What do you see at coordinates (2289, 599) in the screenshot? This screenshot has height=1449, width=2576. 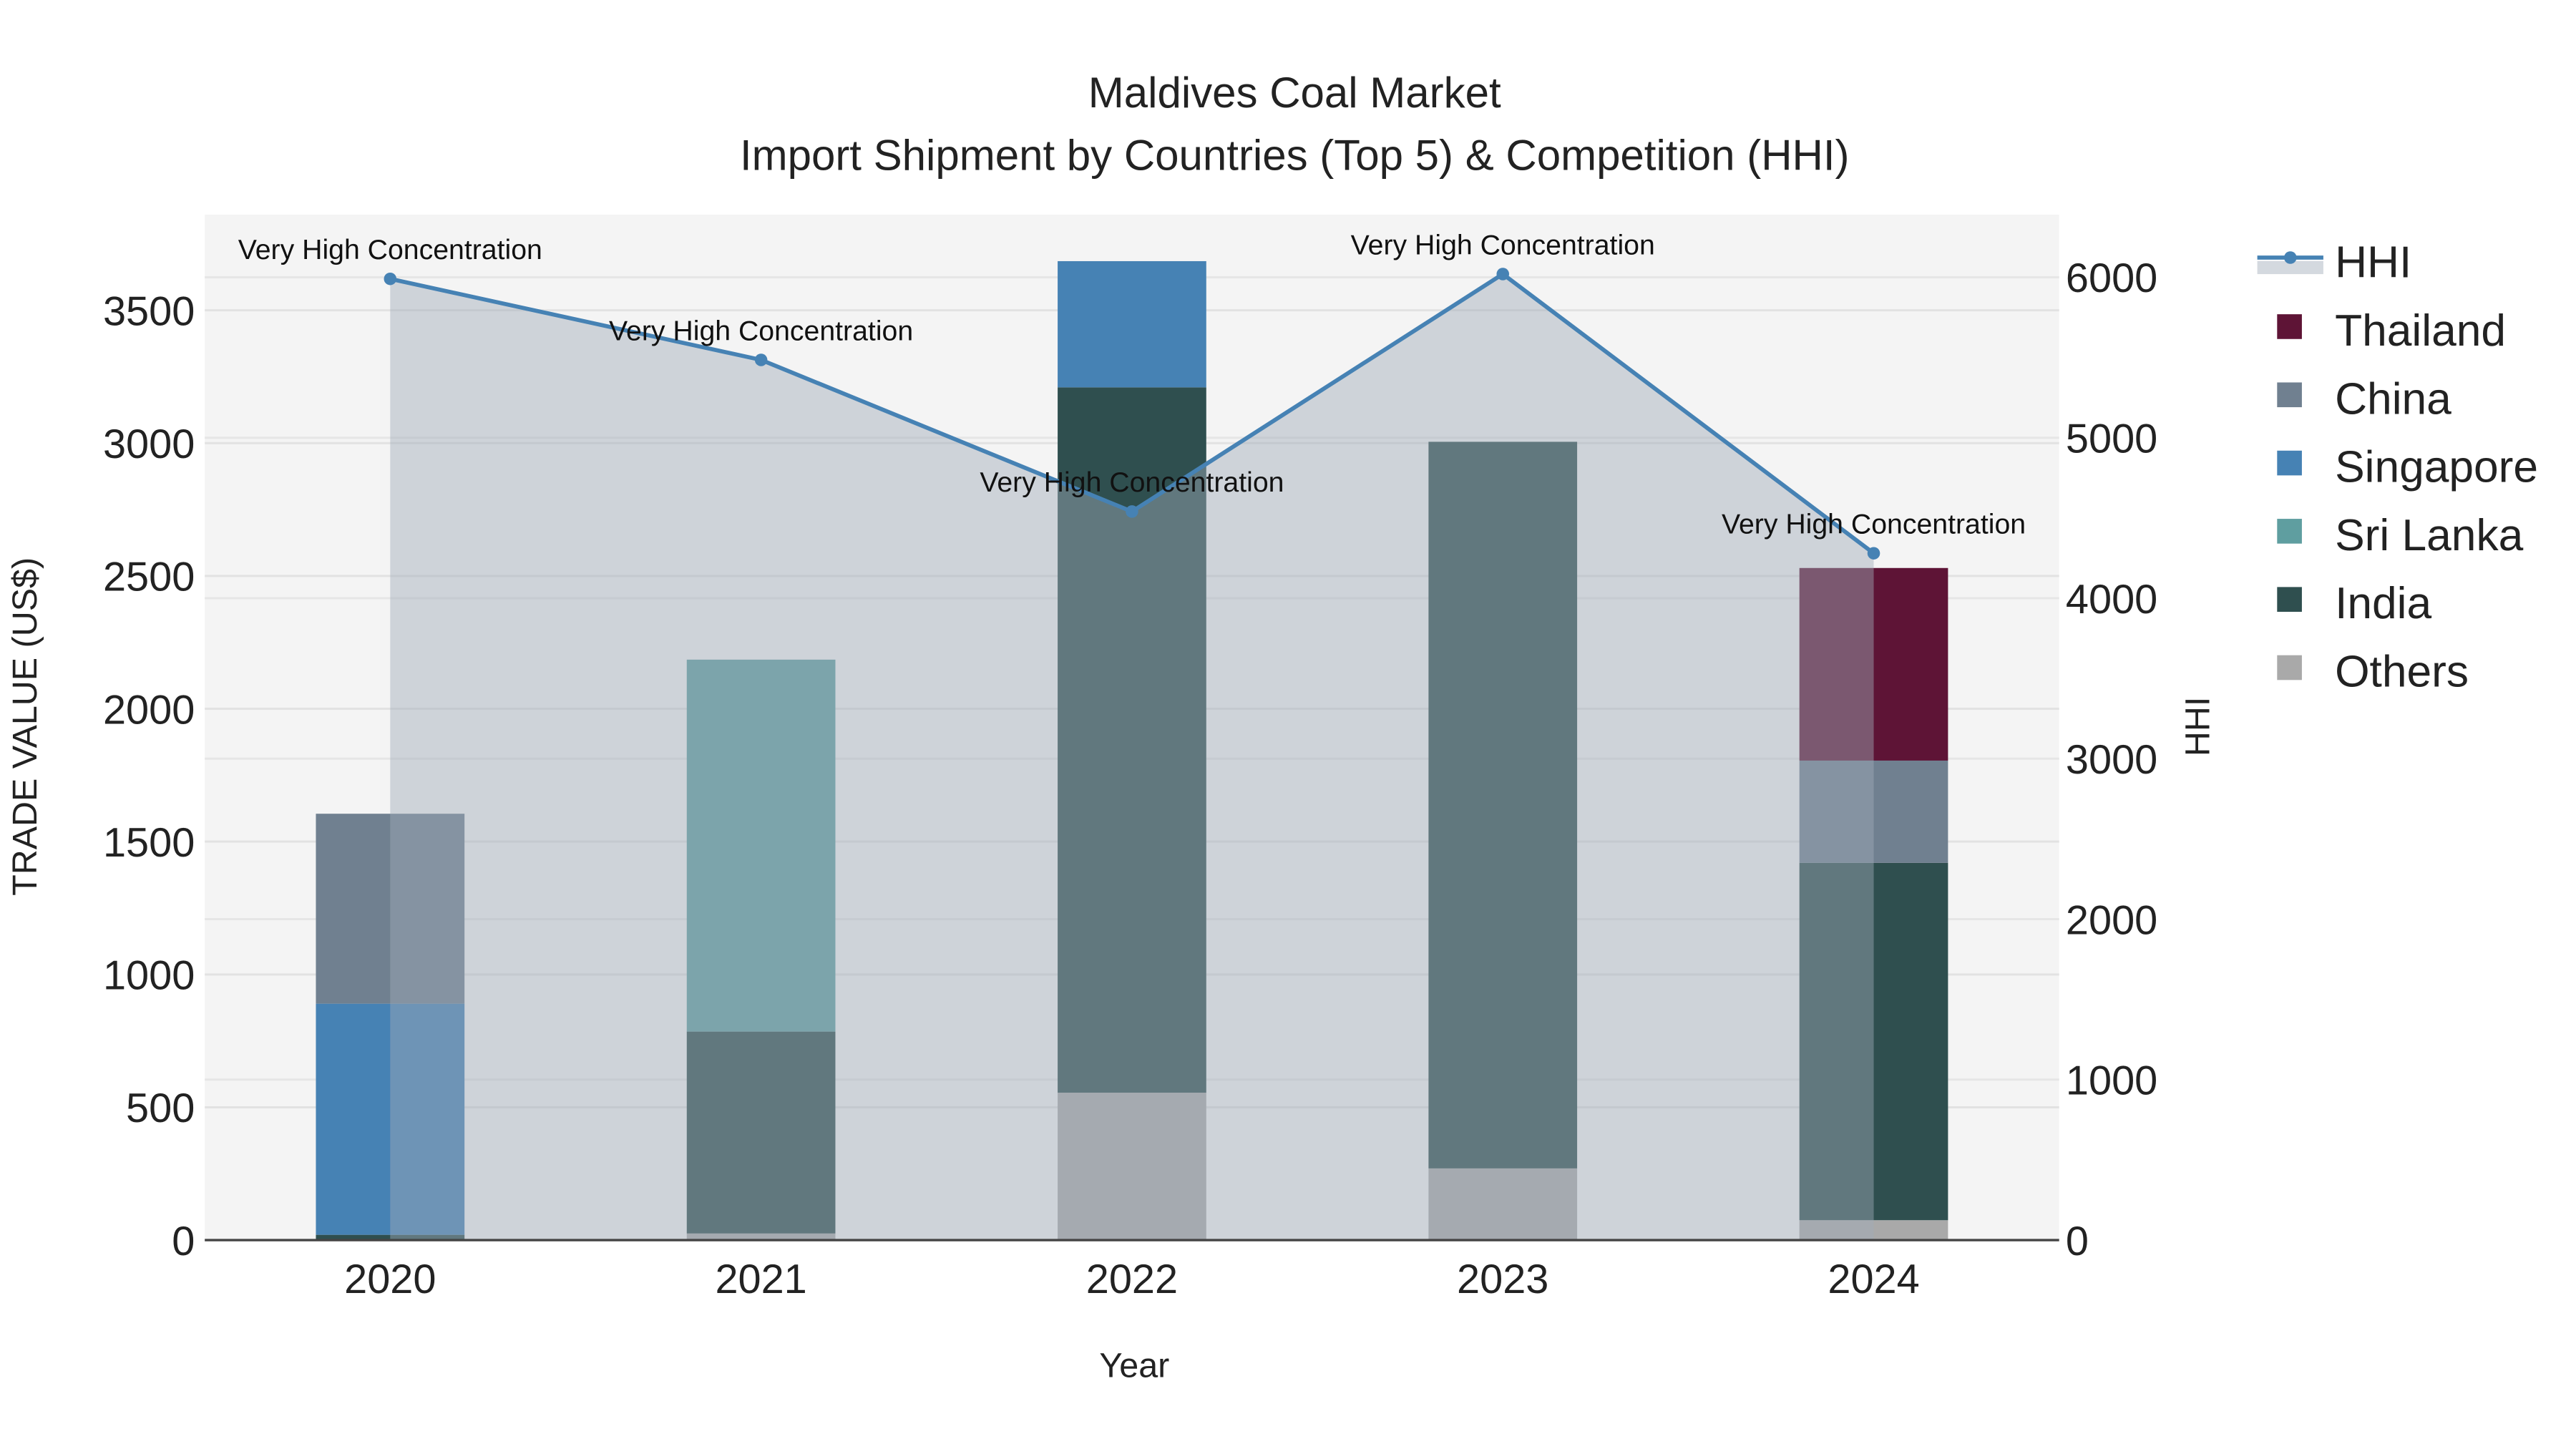 I see `legend-swatch-india` at bounding box center [2289, 599].